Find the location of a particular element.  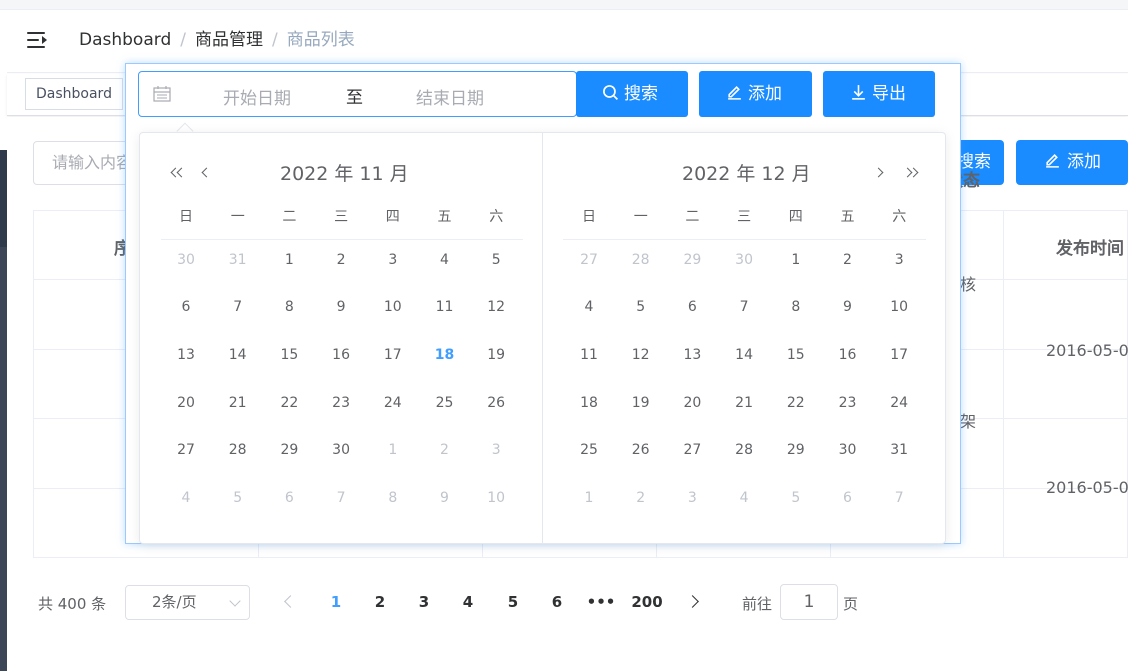

left-calendar-day: 15 is located at coordinates (289, 355).